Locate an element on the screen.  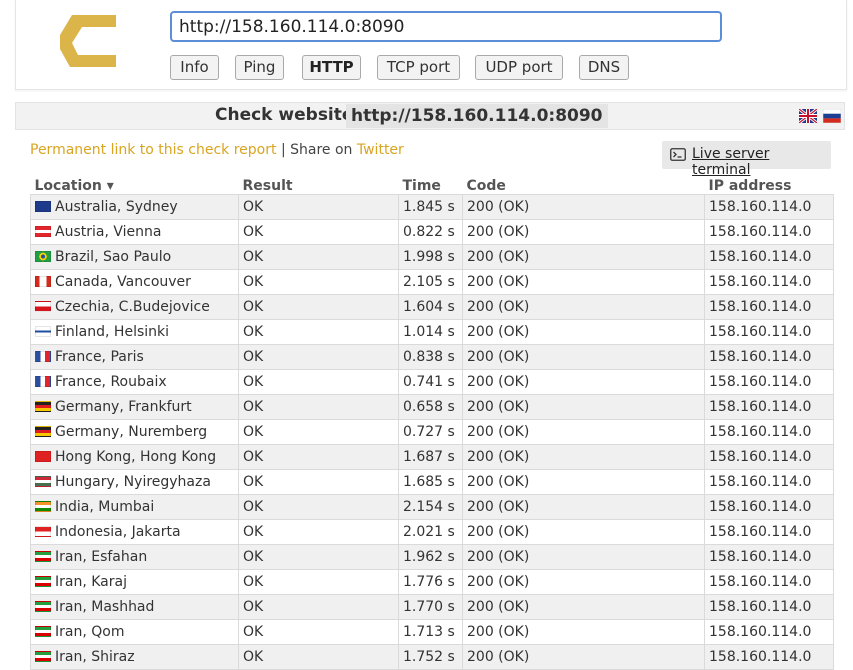
location-label: Germany, Nuremberg is located at coordinates (131, 432).